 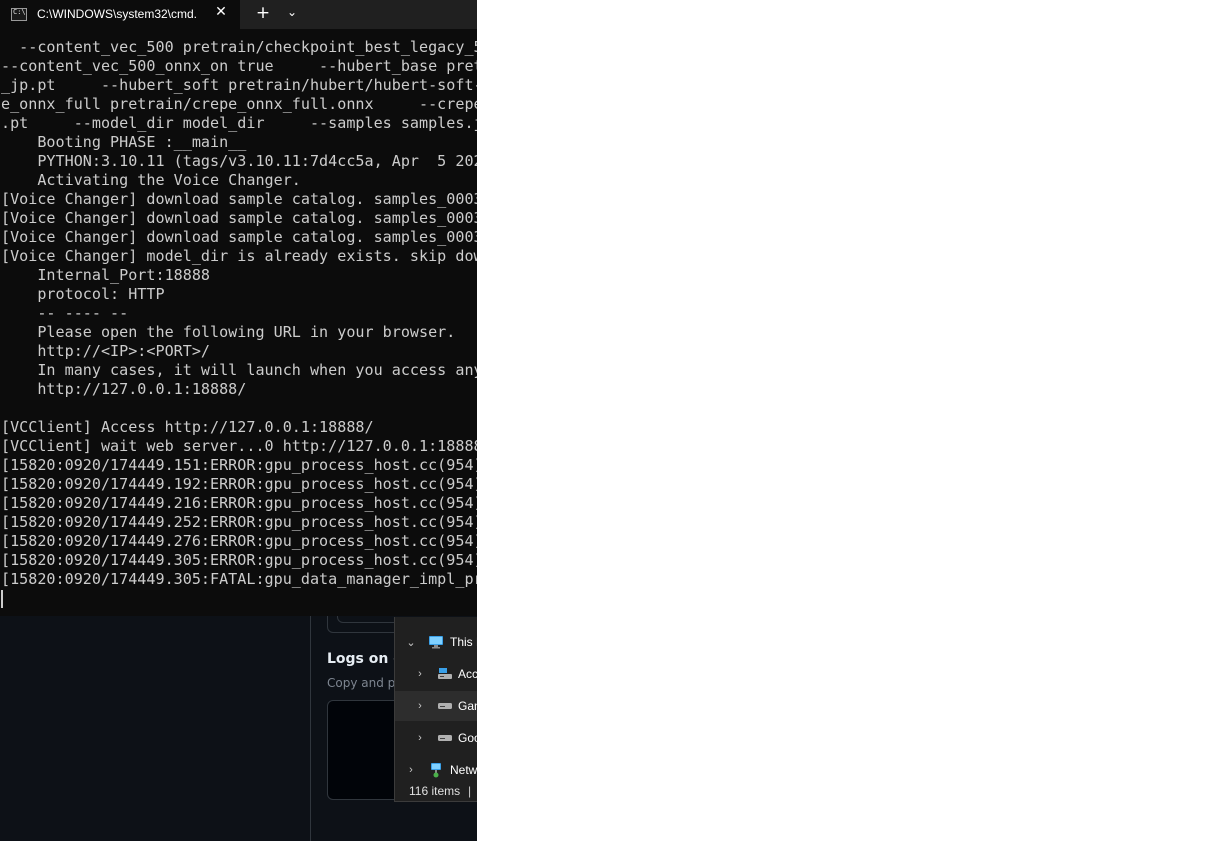 I want to click on terminal-titlebar: C:\ C:\WINDOWS\system32\cmd. ✕ + ⌄, so click(x=238, y=14).